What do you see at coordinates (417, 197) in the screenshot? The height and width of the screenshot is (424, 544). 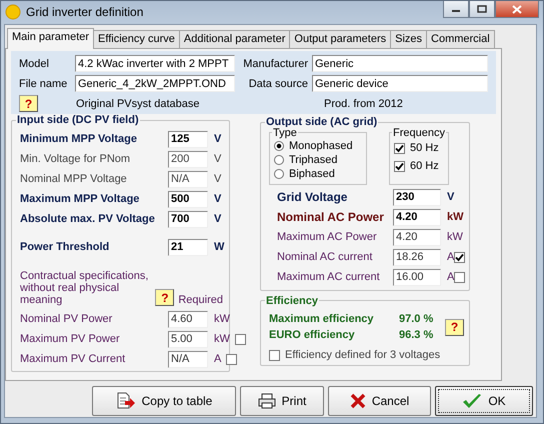 I see `value-field: 230` at bounding box center [417, 197].